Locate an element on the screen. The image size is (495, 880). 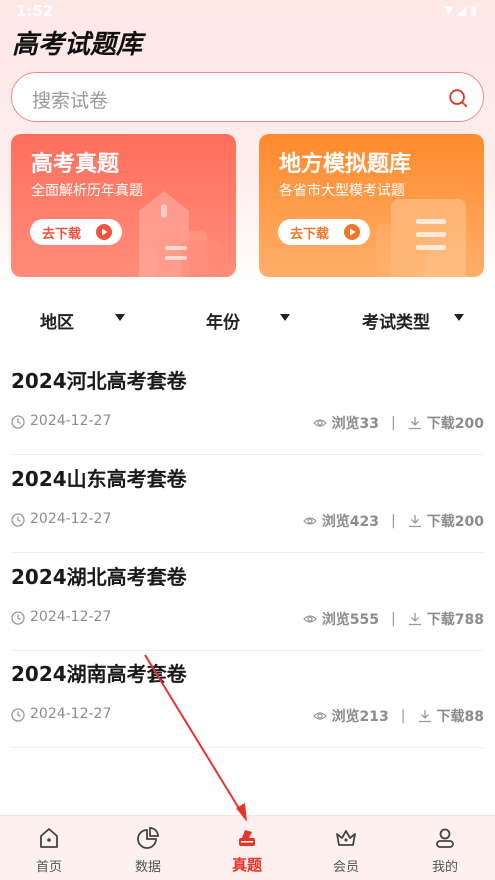
banner-subtitle: 全面解析历年真题 is located at coordinates (87, 191).